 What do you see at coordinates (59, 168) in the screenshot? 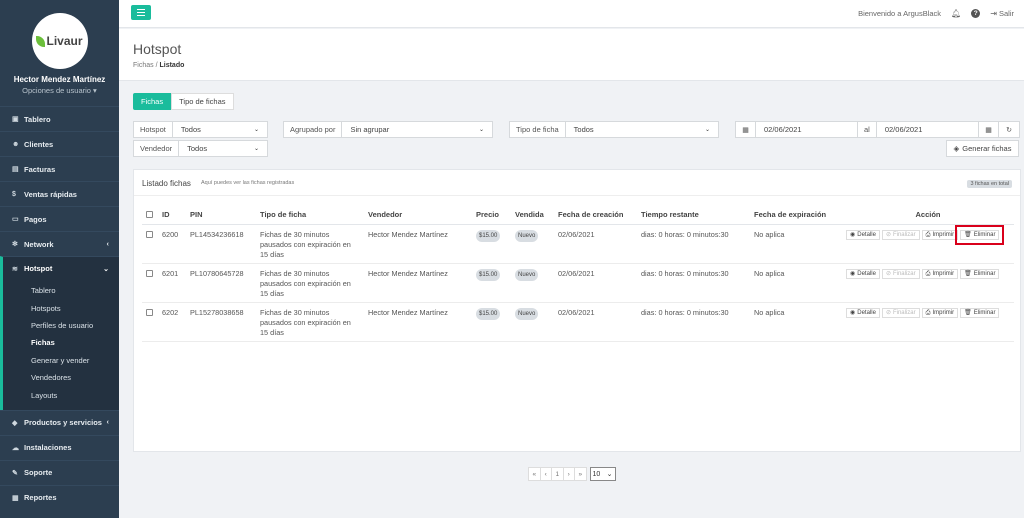
I see `sidebar-item-facturas: ▤ Facturas` at bounding box center [59, 168].